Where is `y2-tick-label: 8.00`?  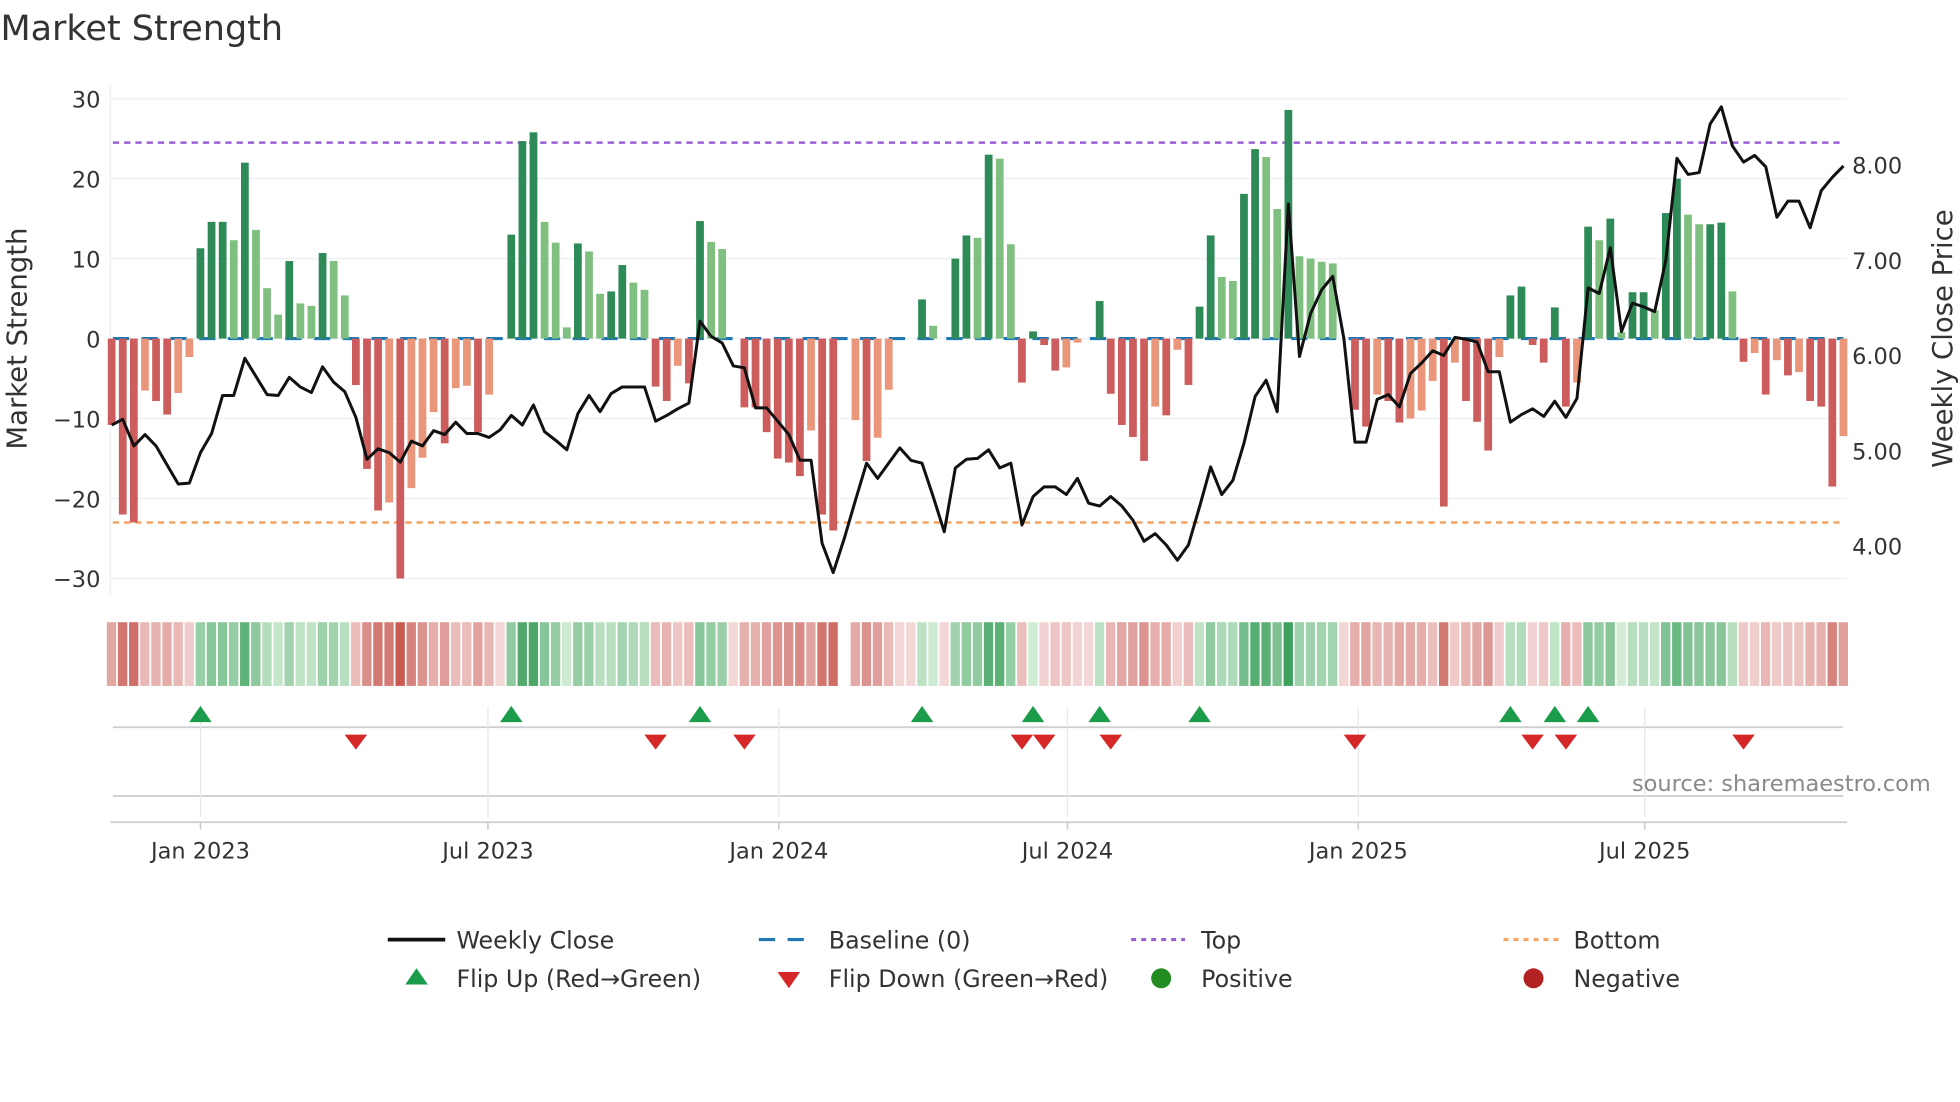
y2-tick-label: 8.00 is located at coordinates (1877, 167).